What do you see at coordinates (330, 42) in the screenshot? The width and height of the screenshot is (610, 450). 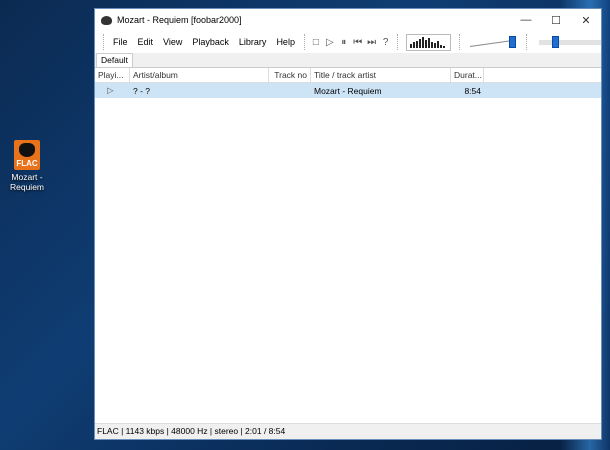 I see `play-button: ▷` at bounding box center [330, 42].